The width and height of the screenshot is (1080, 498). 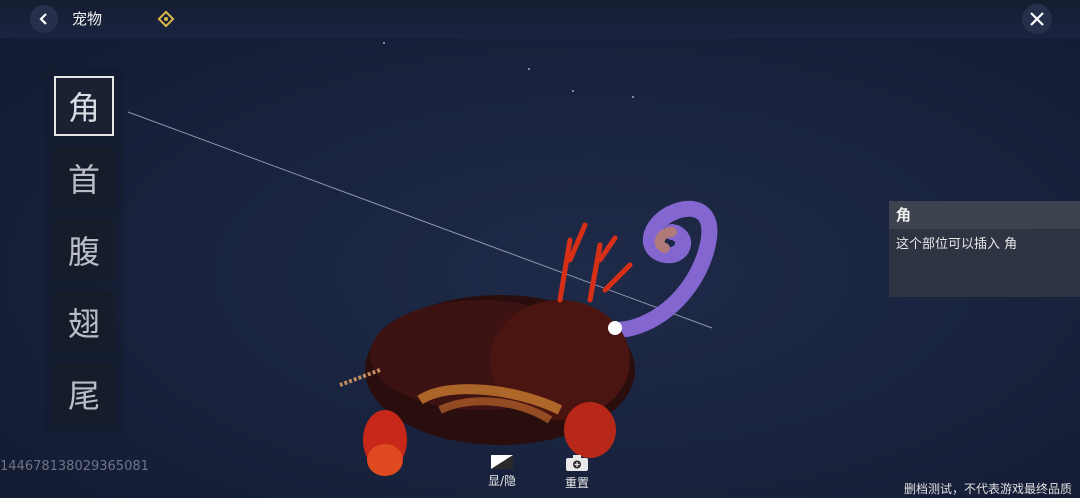 I want to click on close-icon, so click(x=1037, y=19).